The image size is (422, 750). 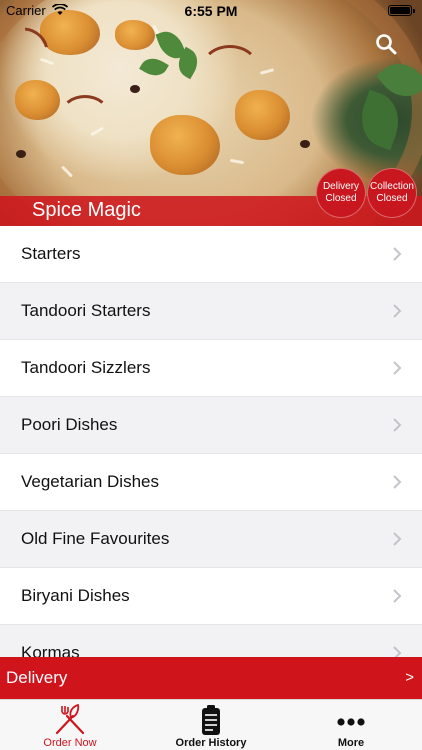 What do you see at coordinates (341, 186) in the screenshot?
I see `delivery-status-line1: Delivery` at bounding box center [341, 186].